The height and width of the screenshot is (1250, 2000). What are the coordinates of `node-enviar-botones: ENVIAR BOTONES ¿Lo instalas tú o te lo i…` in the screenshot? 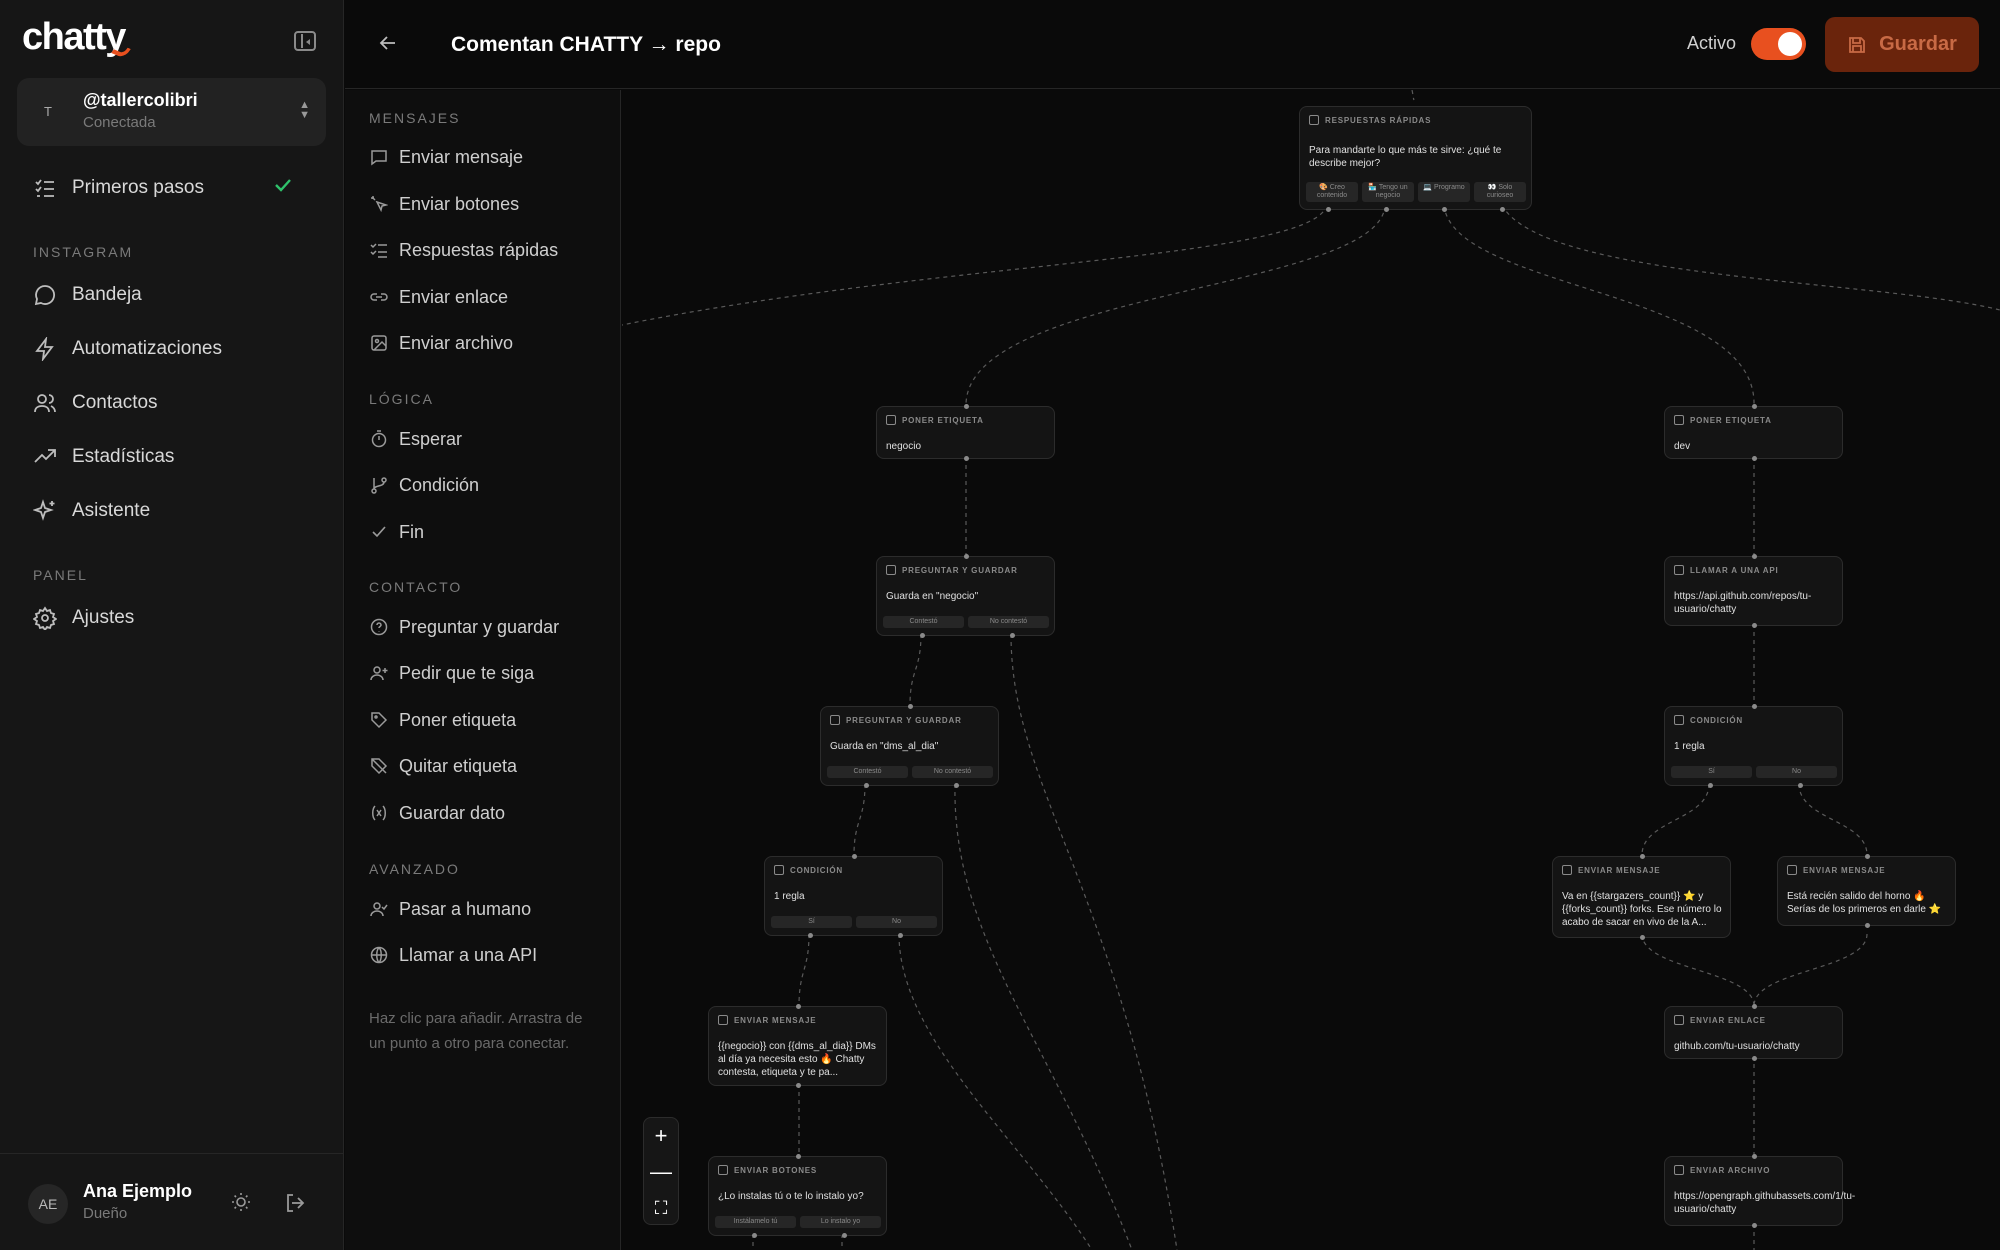 It's located at (797, 1196).